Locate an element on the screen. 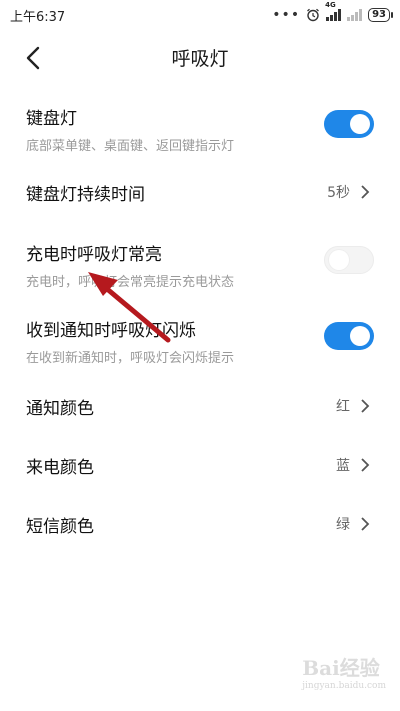  setting-value-group: 绿 is located at coordinates (353, 524).